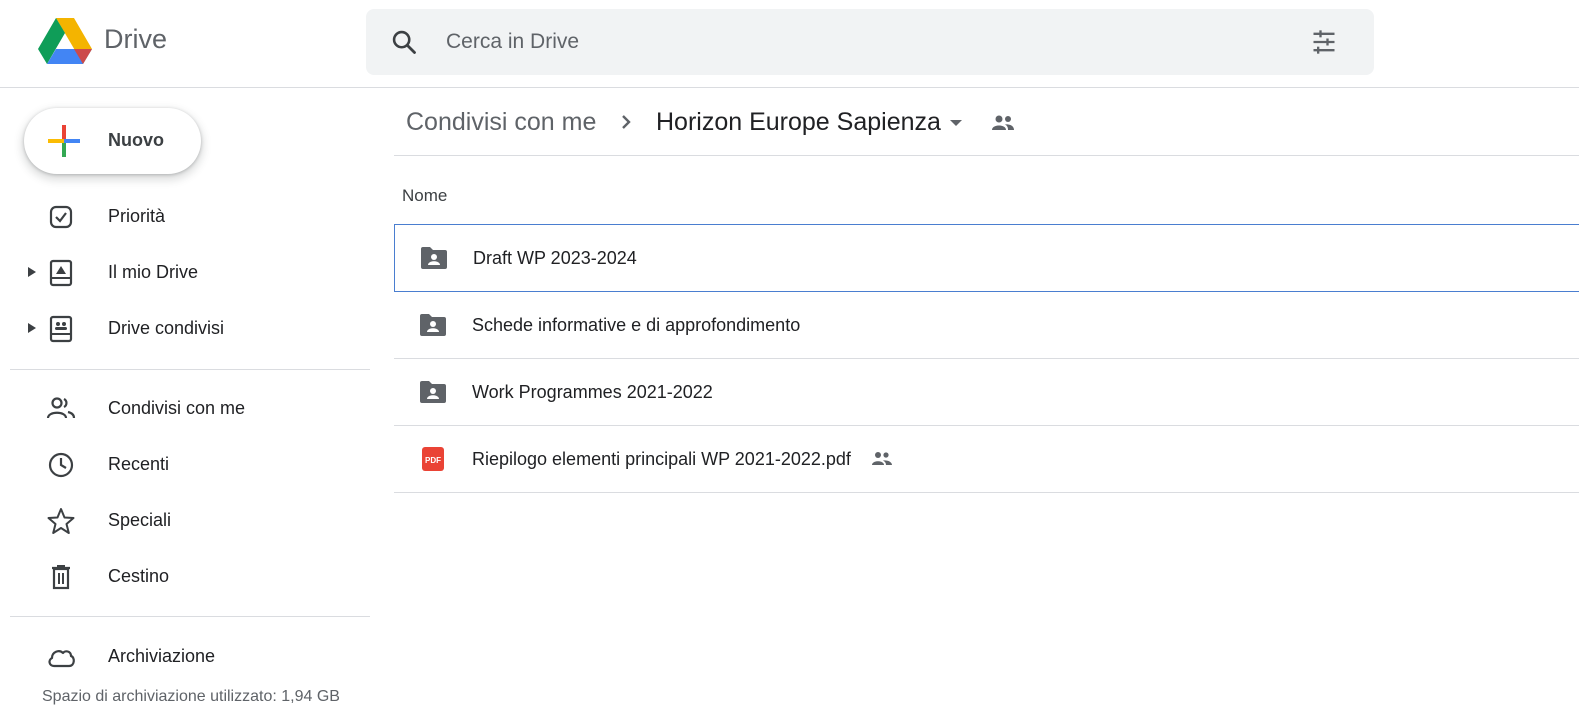  I want to click on dropdown-arrow-icon, so click(956, 123).